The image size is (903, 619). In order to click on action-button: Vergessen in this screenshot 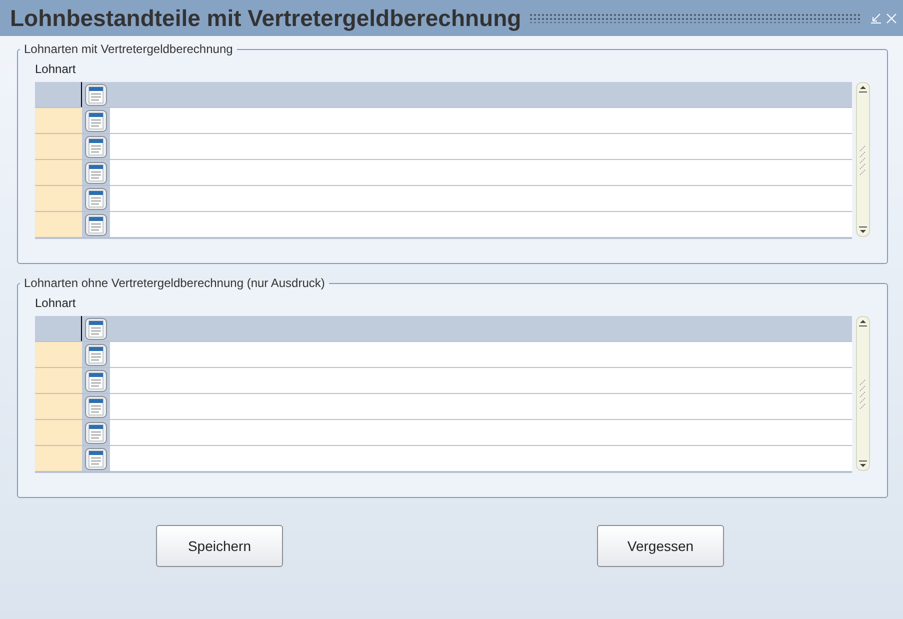, I will do `click(660, 546)`.